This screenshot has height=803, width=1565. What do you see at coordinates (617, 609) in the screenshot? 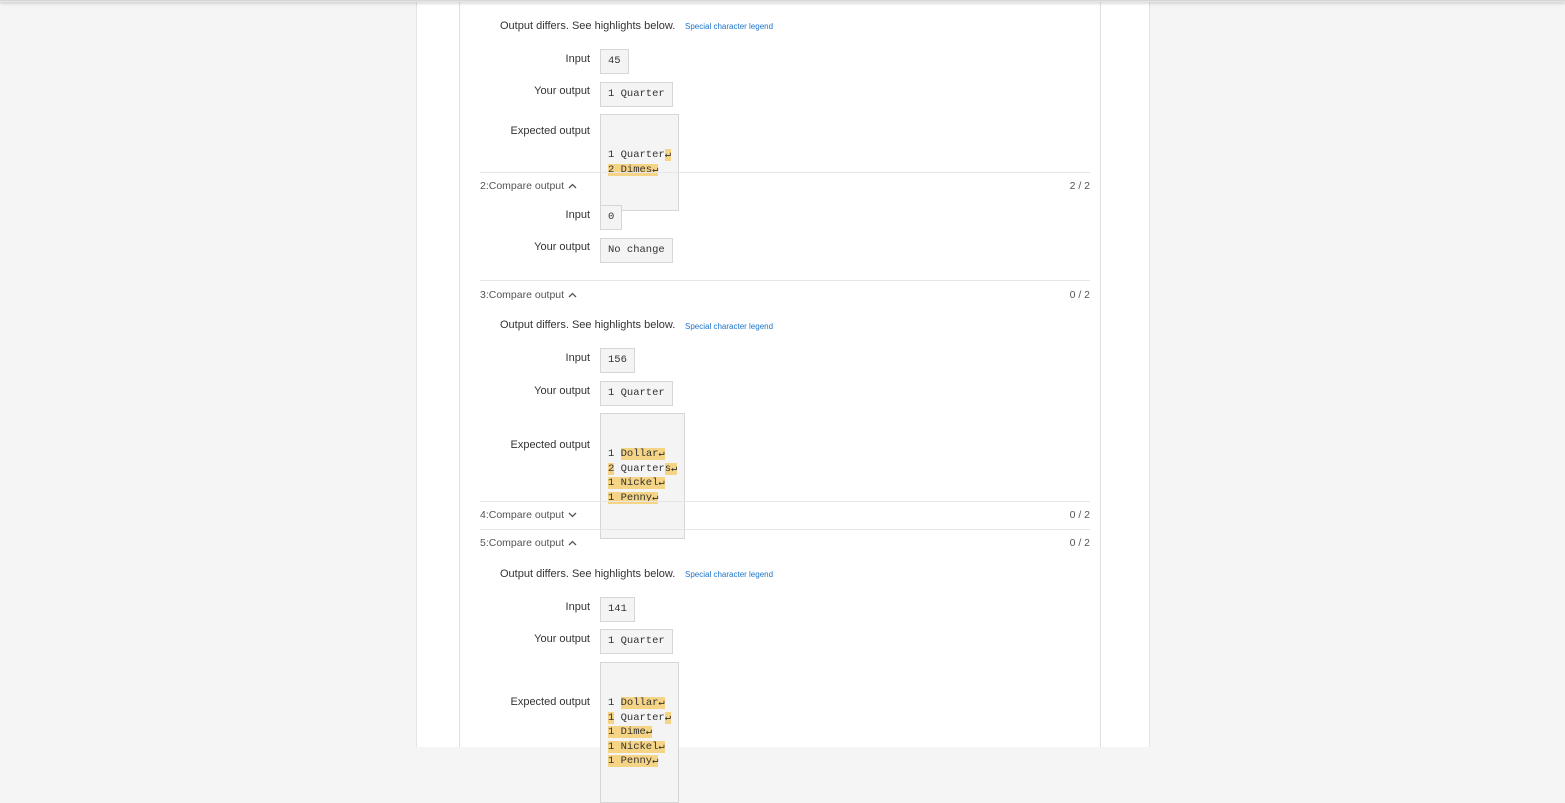
I see `input-value: 141` at bounding box center [617, 609].